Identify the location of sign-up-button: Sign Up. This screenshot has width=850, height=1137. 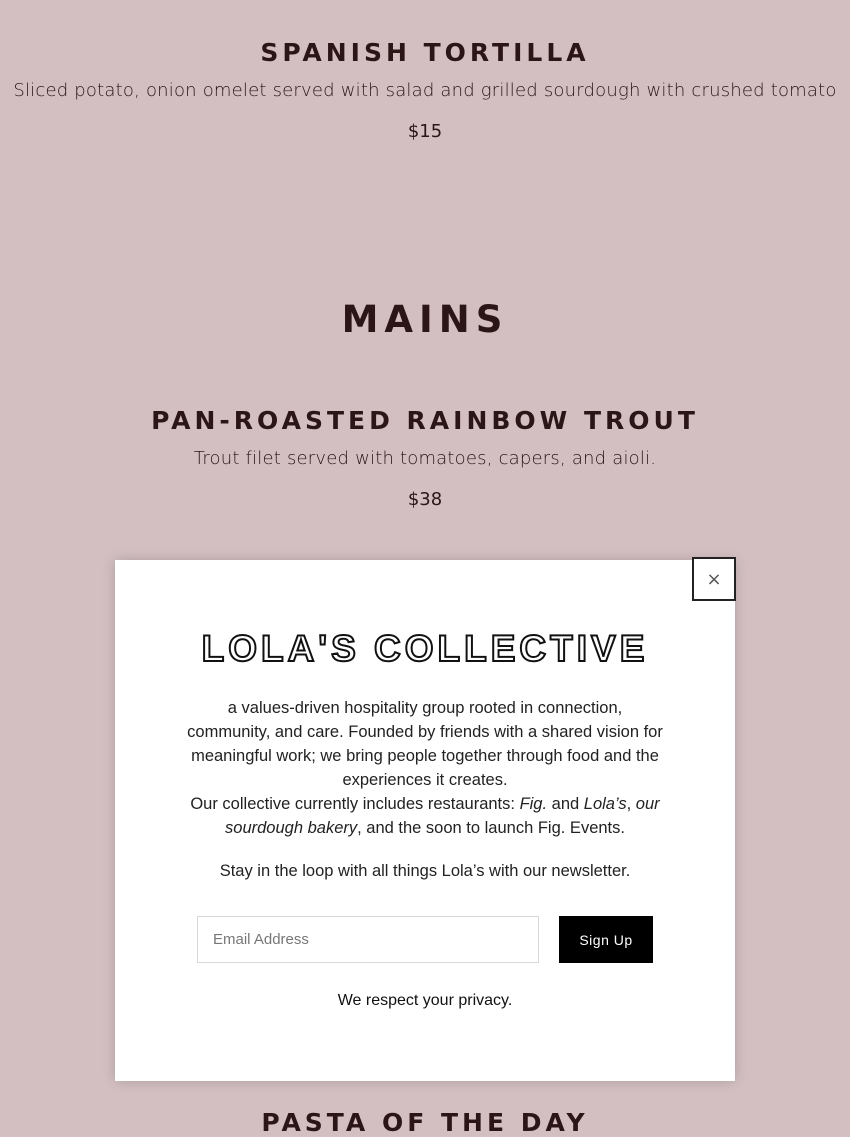
(606, 939).